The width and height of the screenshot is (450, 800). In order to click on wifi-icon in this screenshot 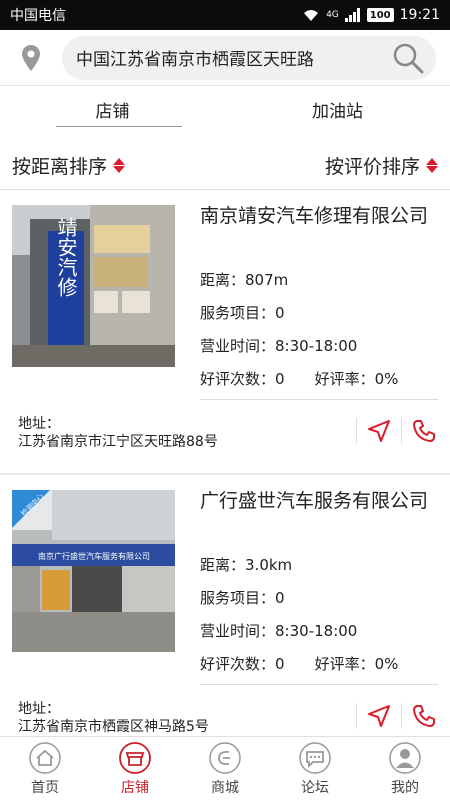, I will do `click(311, 15)`.